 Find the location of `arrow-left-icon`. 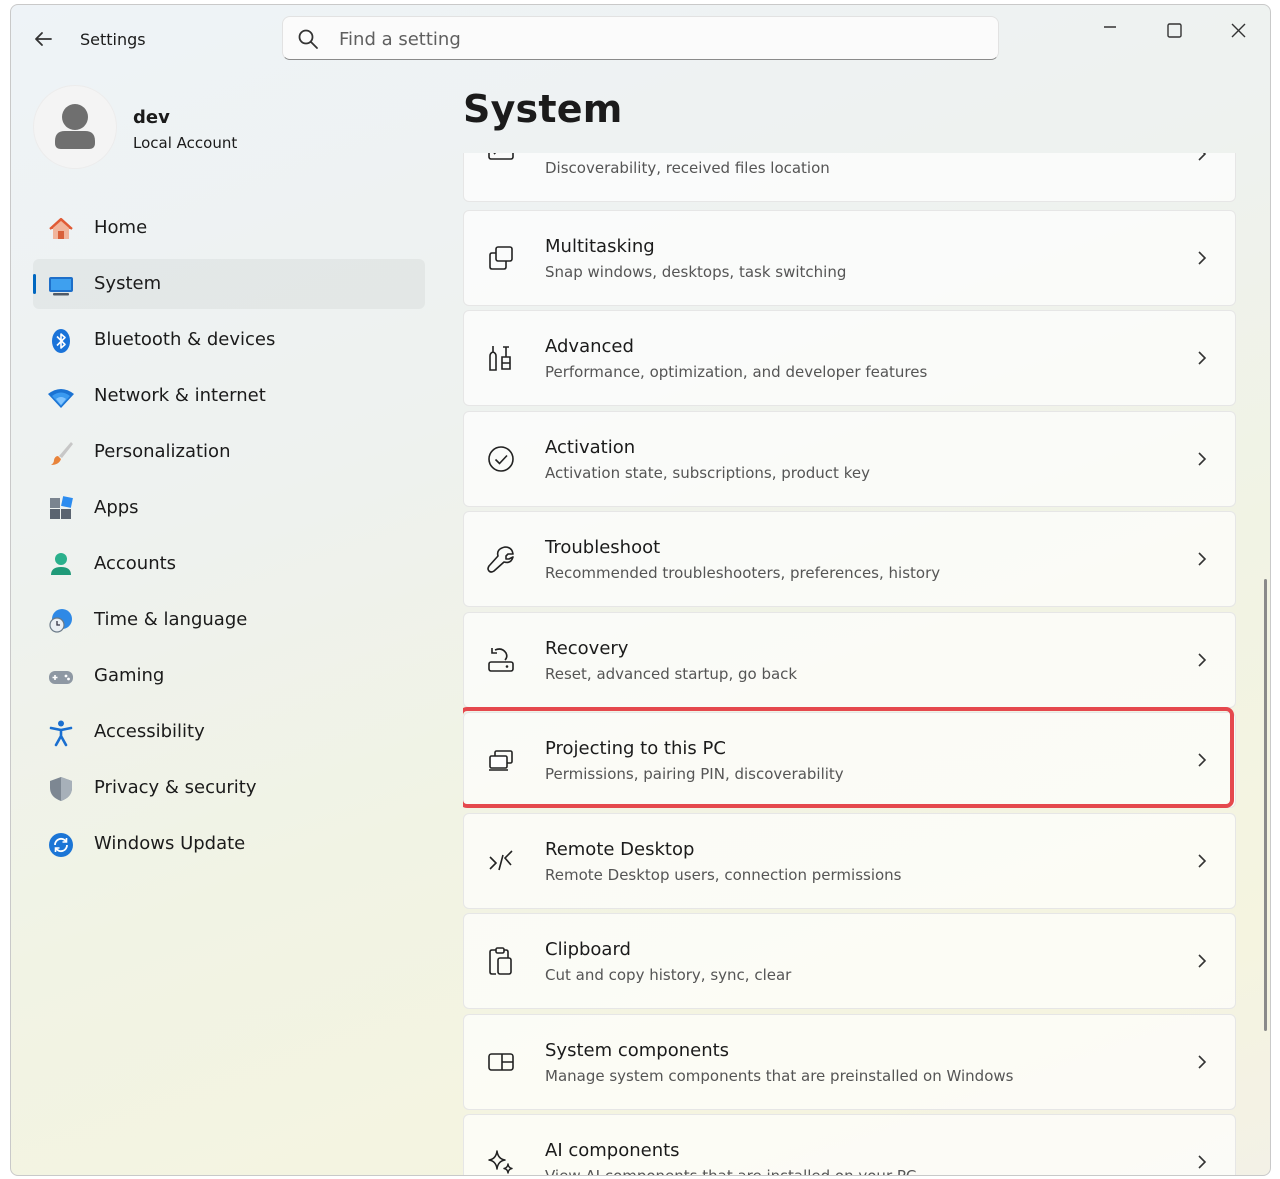

arrow-left-icon is located at coordinates (43, 39).